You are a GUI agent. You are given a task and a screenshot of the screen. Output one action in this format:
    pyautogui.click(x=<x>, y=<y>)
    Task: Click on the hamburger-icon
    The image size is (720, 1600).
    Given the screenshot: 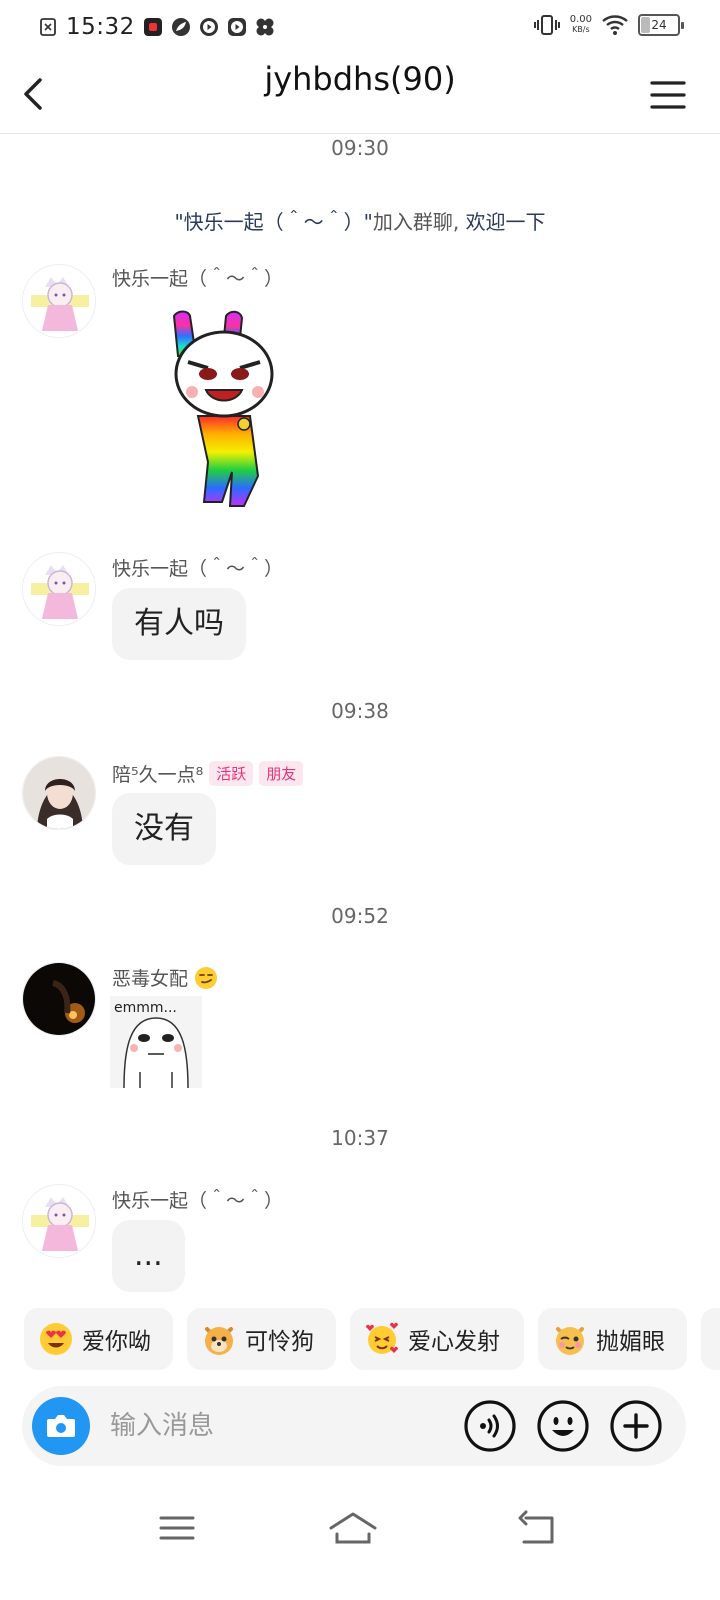 What is the action you would take?
    pyautogui.click(x=668, y=95)
    